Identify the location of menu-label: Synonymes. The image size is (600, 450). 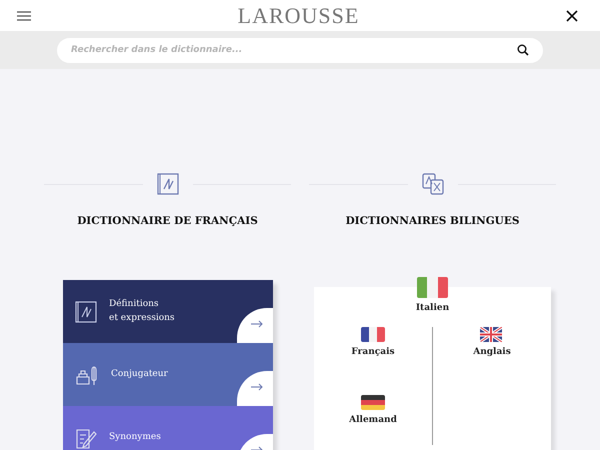
(135, 437).